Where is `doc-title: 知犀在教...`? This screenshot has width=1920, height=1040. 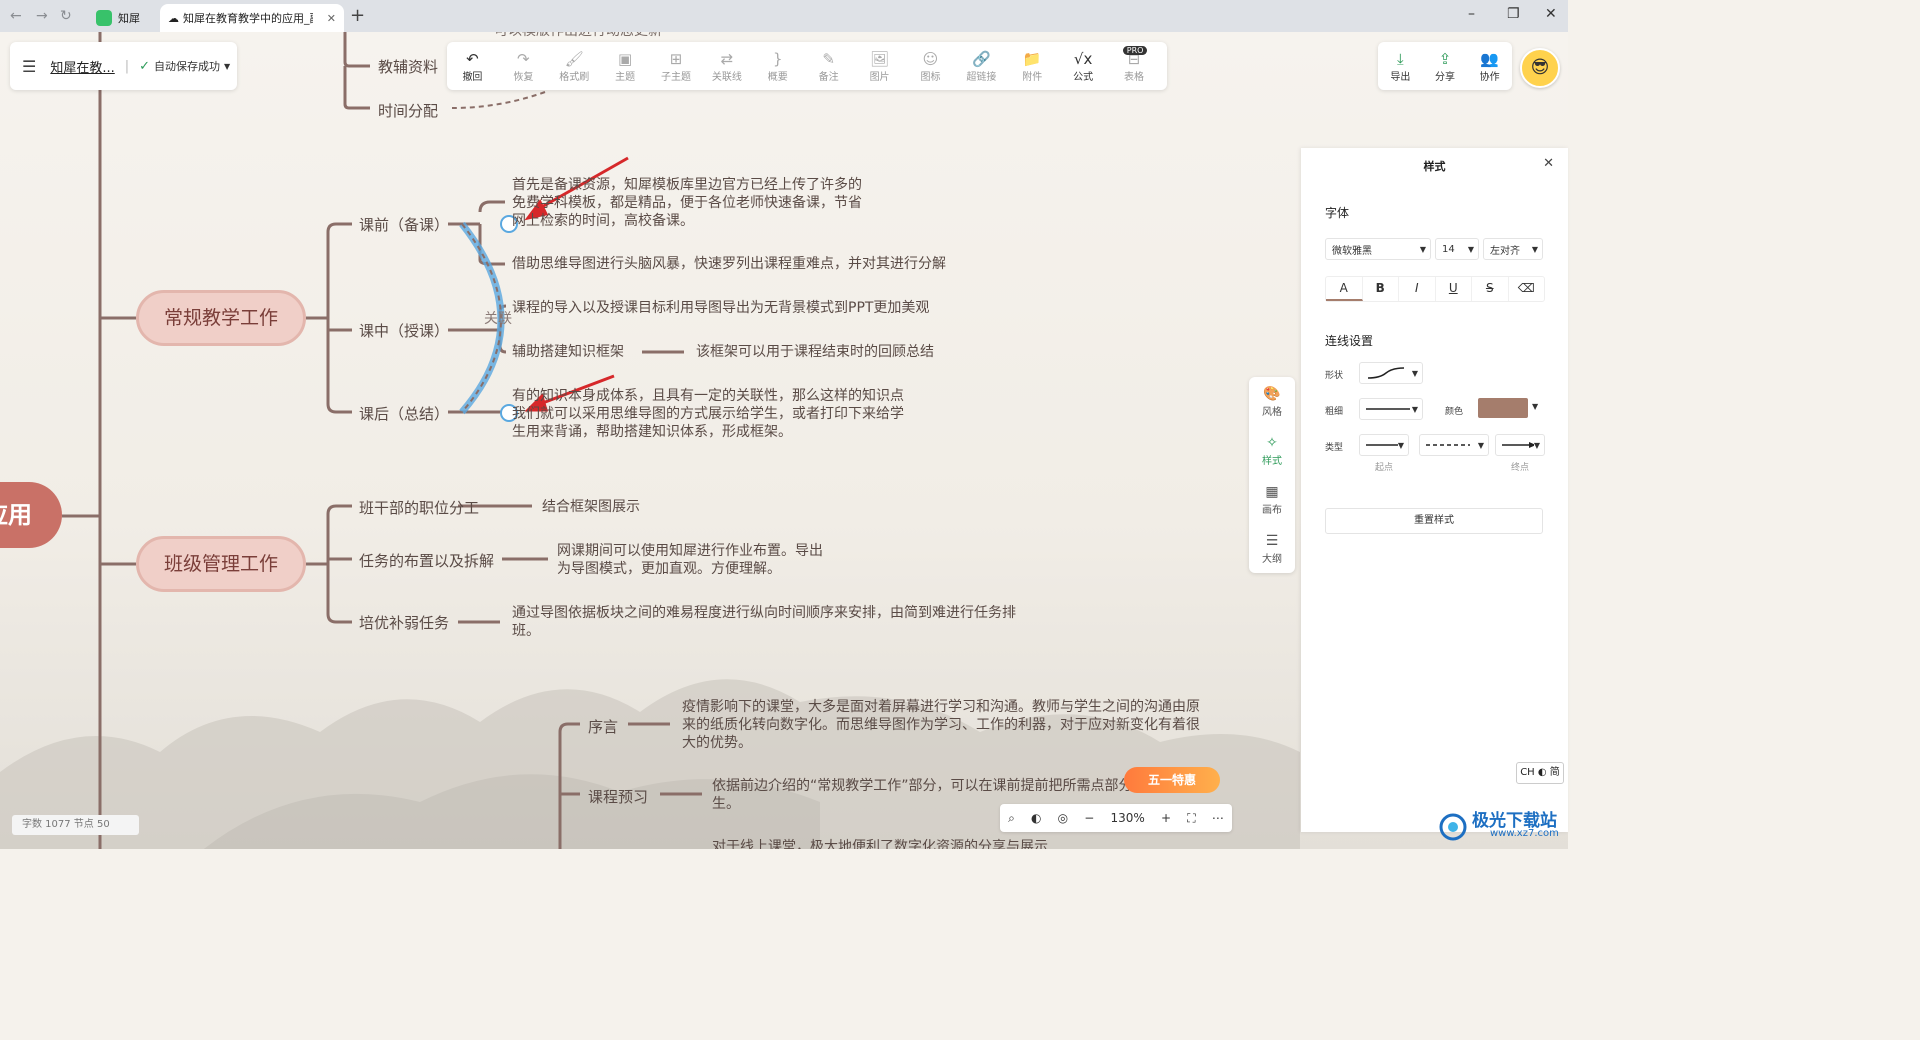 doc-title: 知犀在教... is located at coordinates (82, 66).